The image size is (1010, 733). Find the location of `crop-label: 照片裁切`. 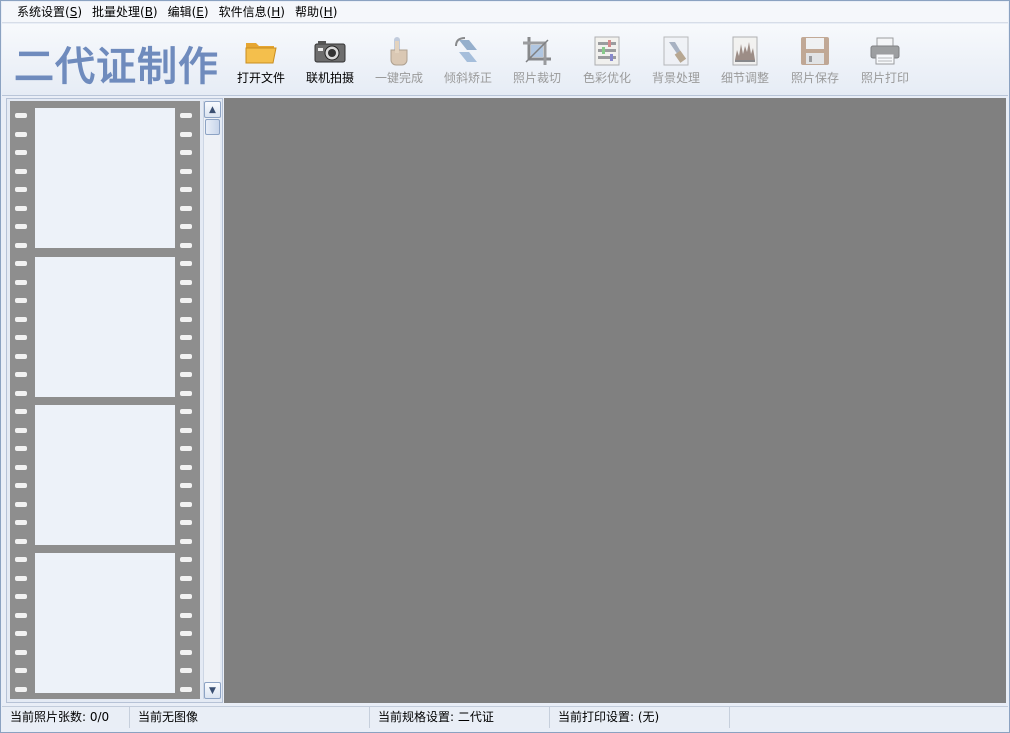

crop-label: 照片裁切 is located at coordinates (536, 78).